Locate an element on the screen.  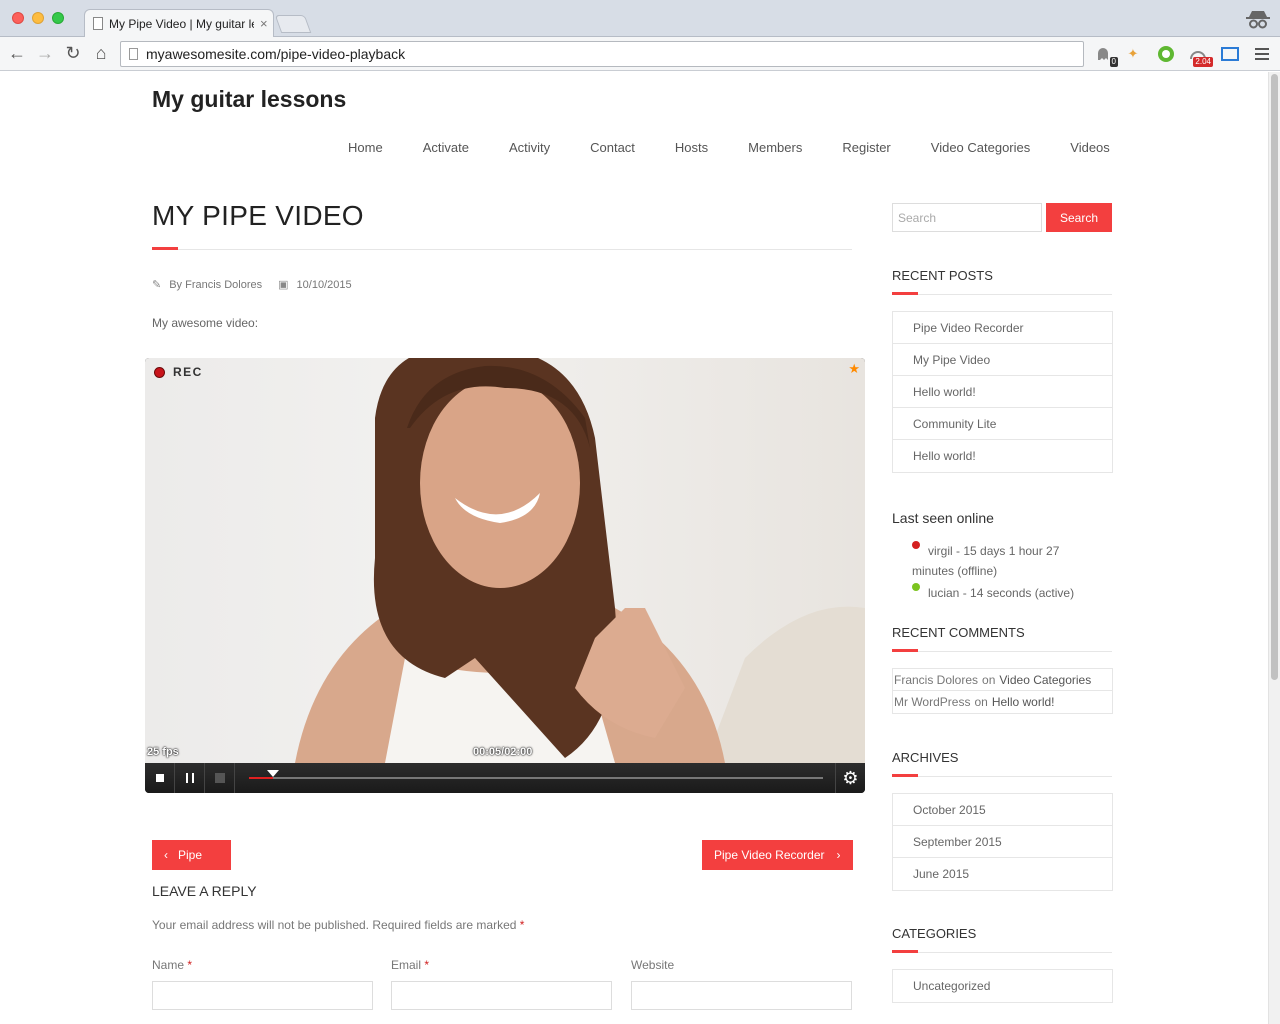
window-minimize-button is located at coordinates (38, 18).